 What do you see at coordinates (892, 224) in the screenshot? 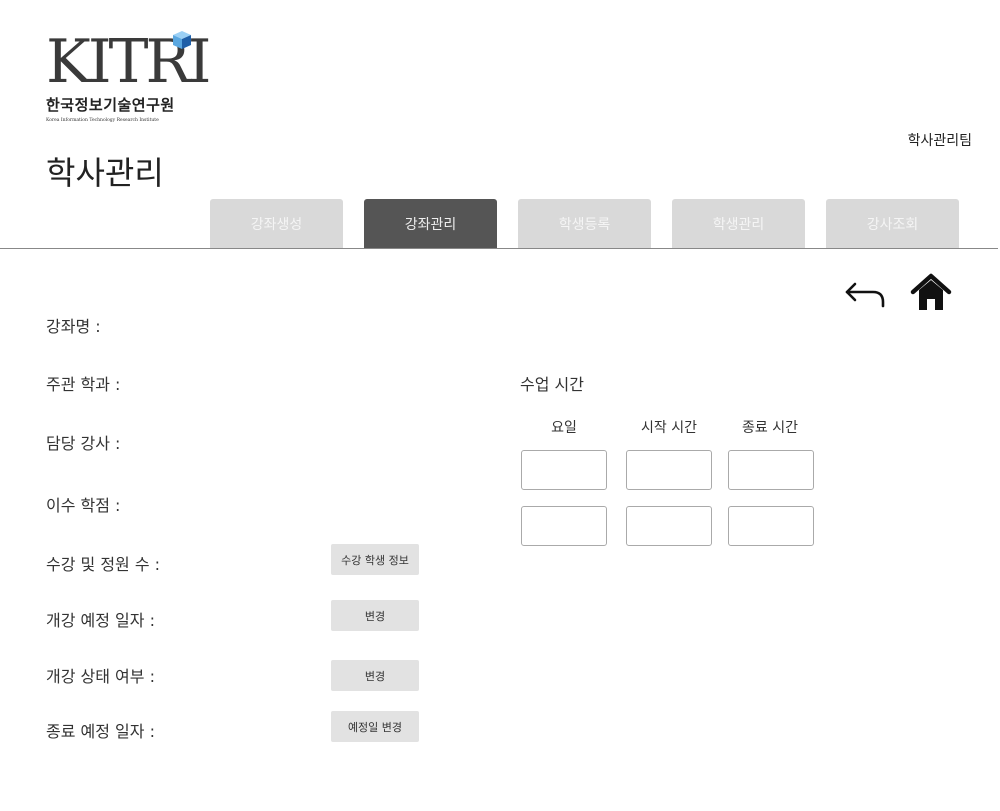
I see `tab-instructor-search: 강사조회` at bounding box center [892, 224].